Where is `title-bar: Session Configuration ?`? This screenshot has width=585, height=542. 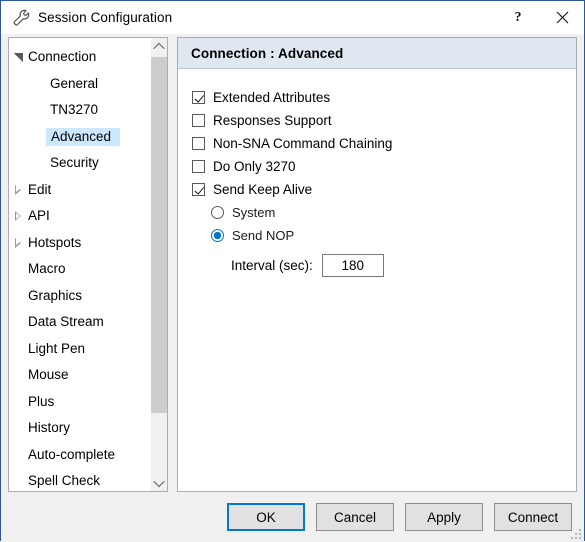 title-bar: Session Configuration ? is located at coordinates (292, 17).